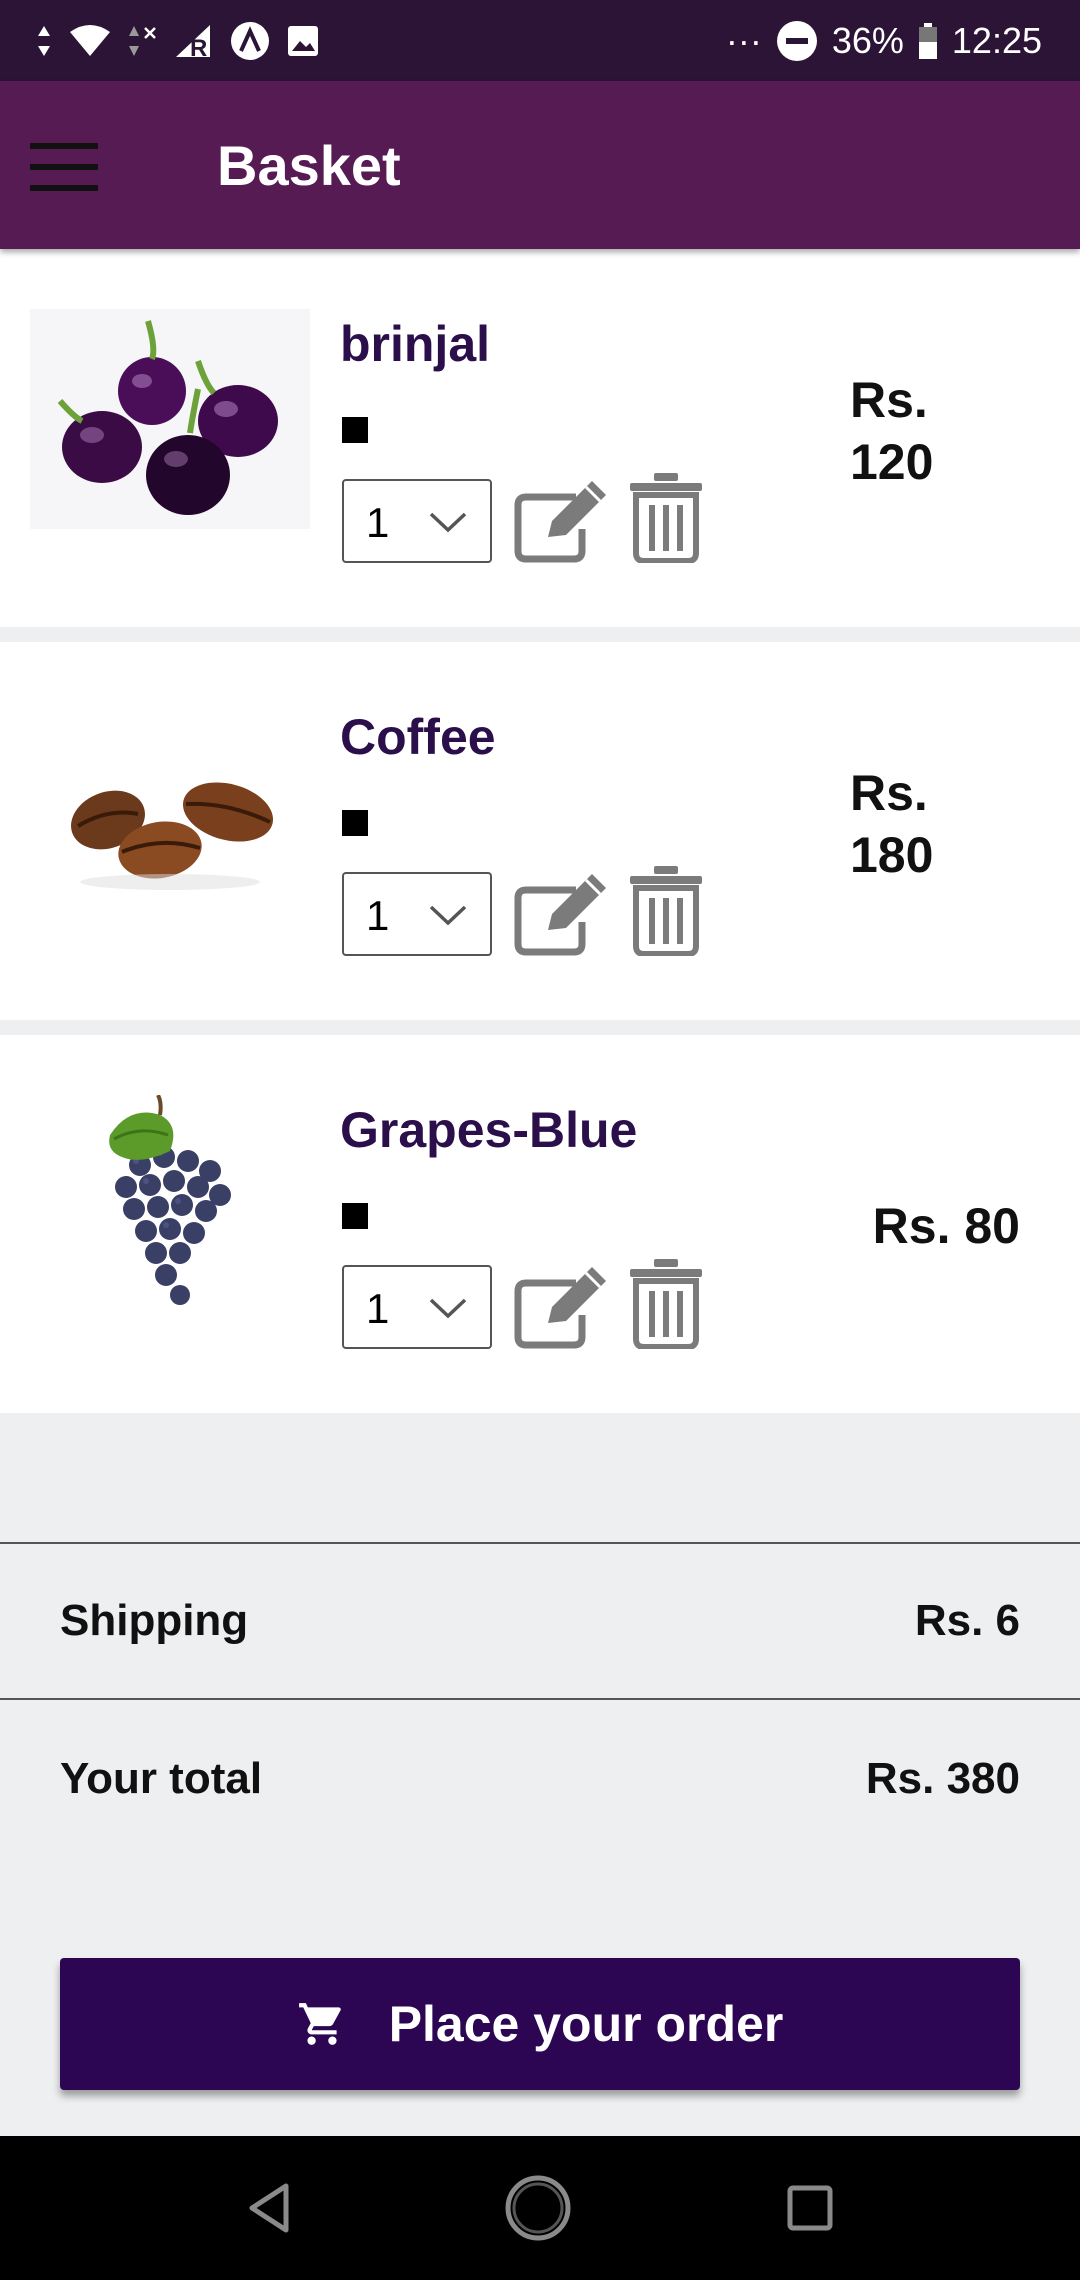 The image size is (1080, 2280). What do you see at coordinates (270, 2208) in the screenshot?
I see `back-icon` at bounding box center [270, 2208].